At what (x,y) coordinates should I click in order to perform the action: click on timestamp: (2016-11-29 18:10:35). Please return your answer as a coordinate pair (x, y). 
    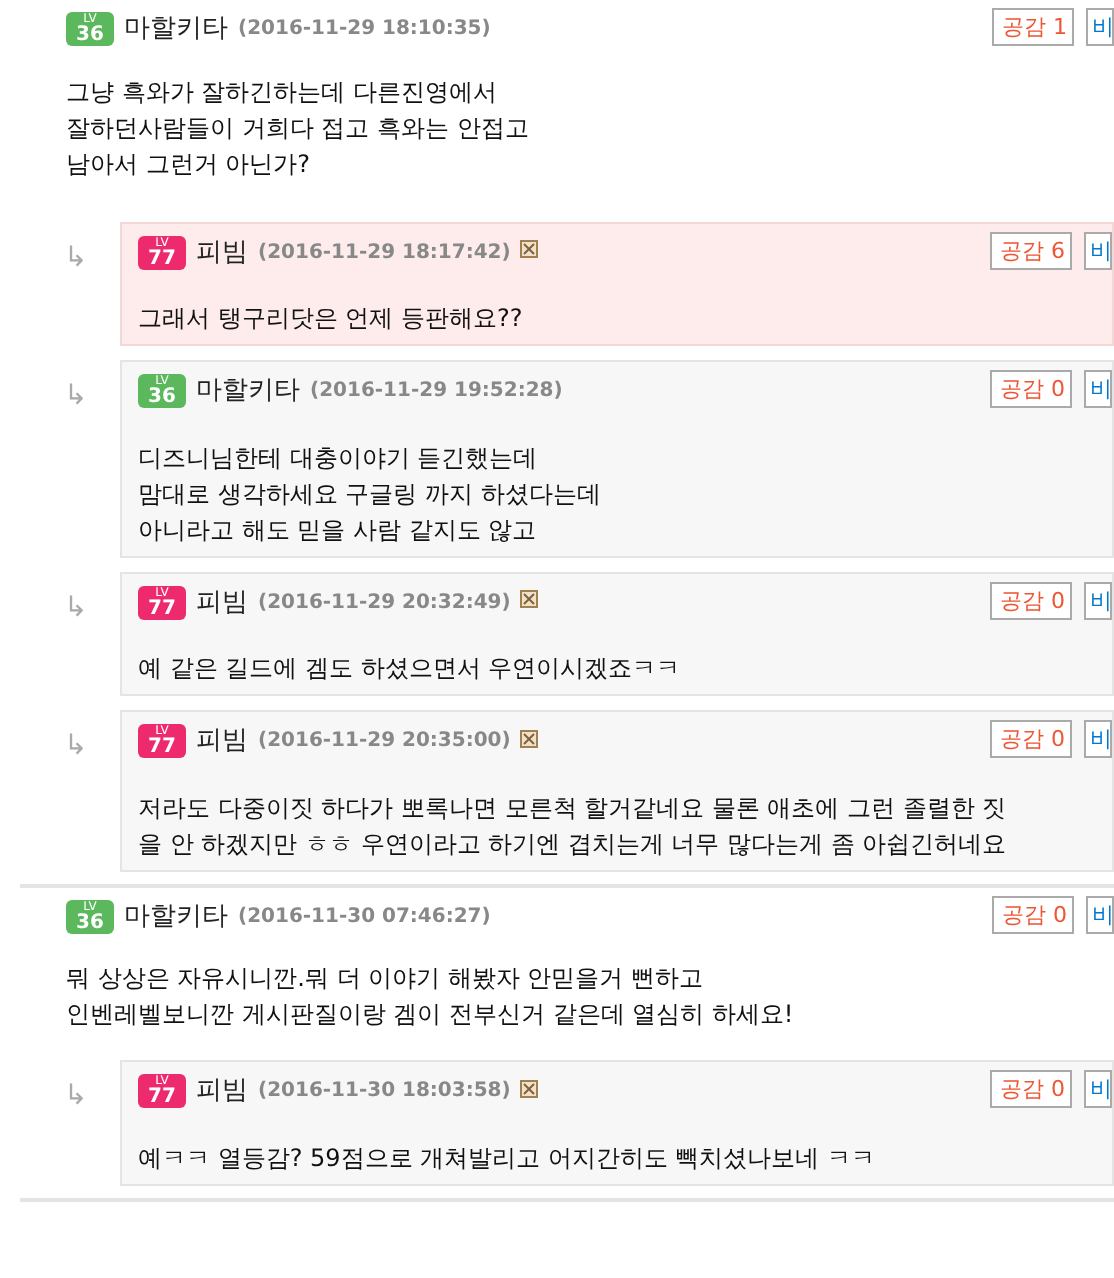
    Looking at the image, I should click on (364, 30).